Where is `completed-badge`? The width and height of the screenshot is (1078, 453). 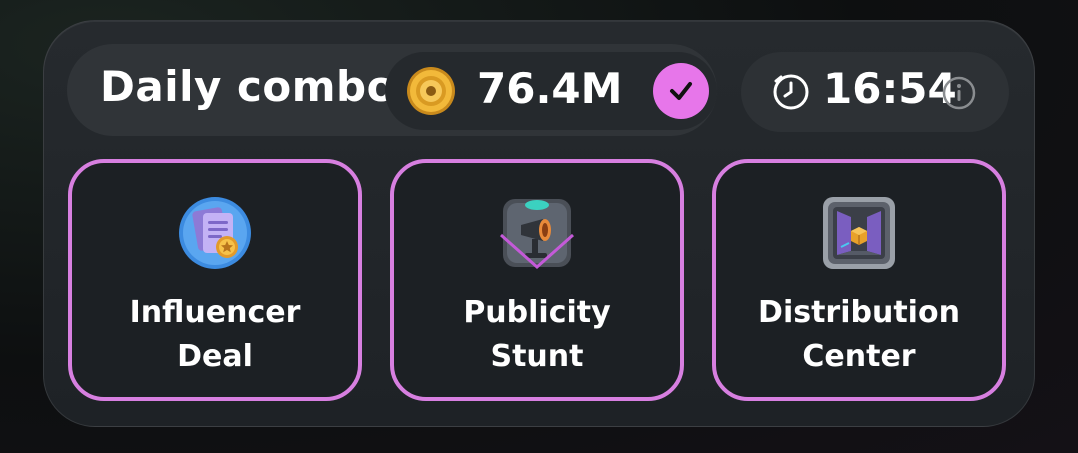
completed-badge is located at coordinates (681, 91).